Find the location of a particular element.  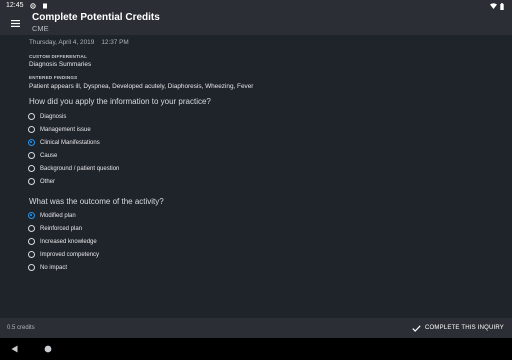

radio-option-modified-plan: Modified plan is located at coordinates (52, 215).